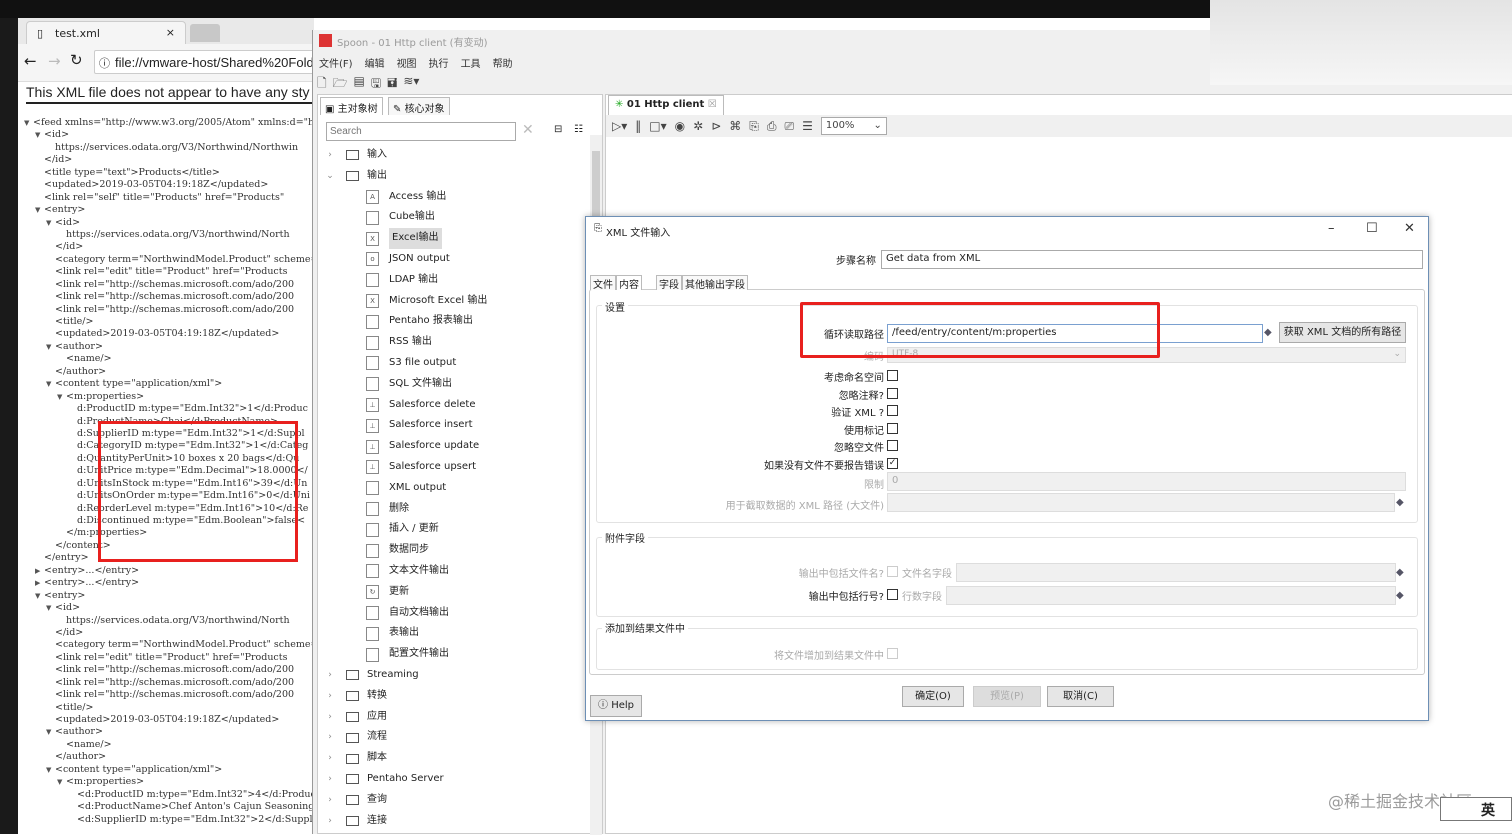 The height and width of the screenshot is (835, 1512). I want to click on debug-icon: ✲, so click(698, 126).